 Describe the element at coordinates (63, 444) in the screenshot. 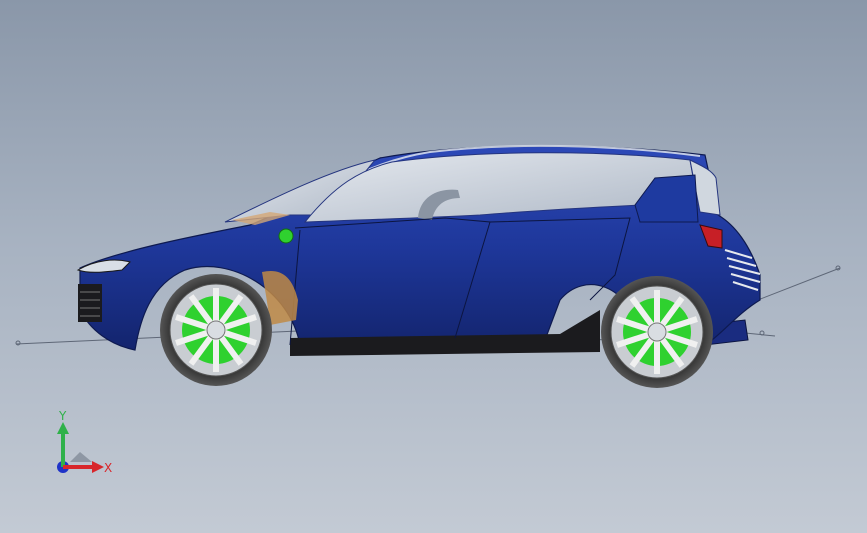

I see `triad-y-axis` at that location.